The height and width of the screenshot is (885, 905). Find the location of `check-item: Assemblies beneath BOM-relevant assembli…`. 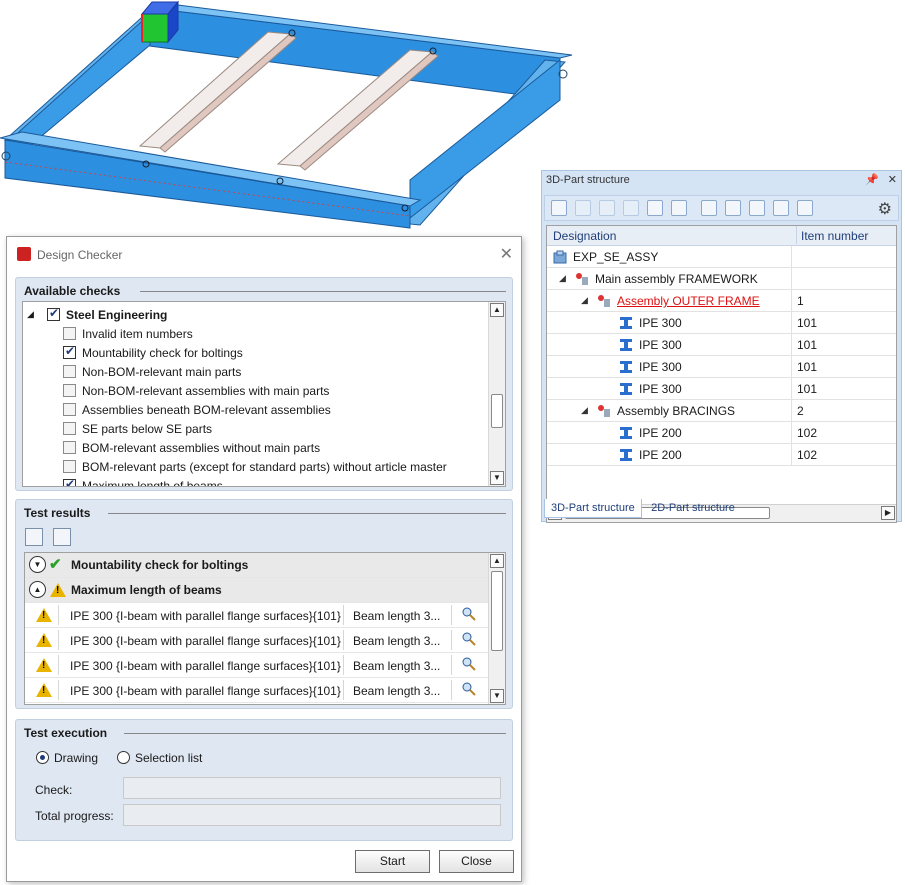

check-item: Assemblies beneath BOM-relevant assembli… is located at coordinates (253, 410).